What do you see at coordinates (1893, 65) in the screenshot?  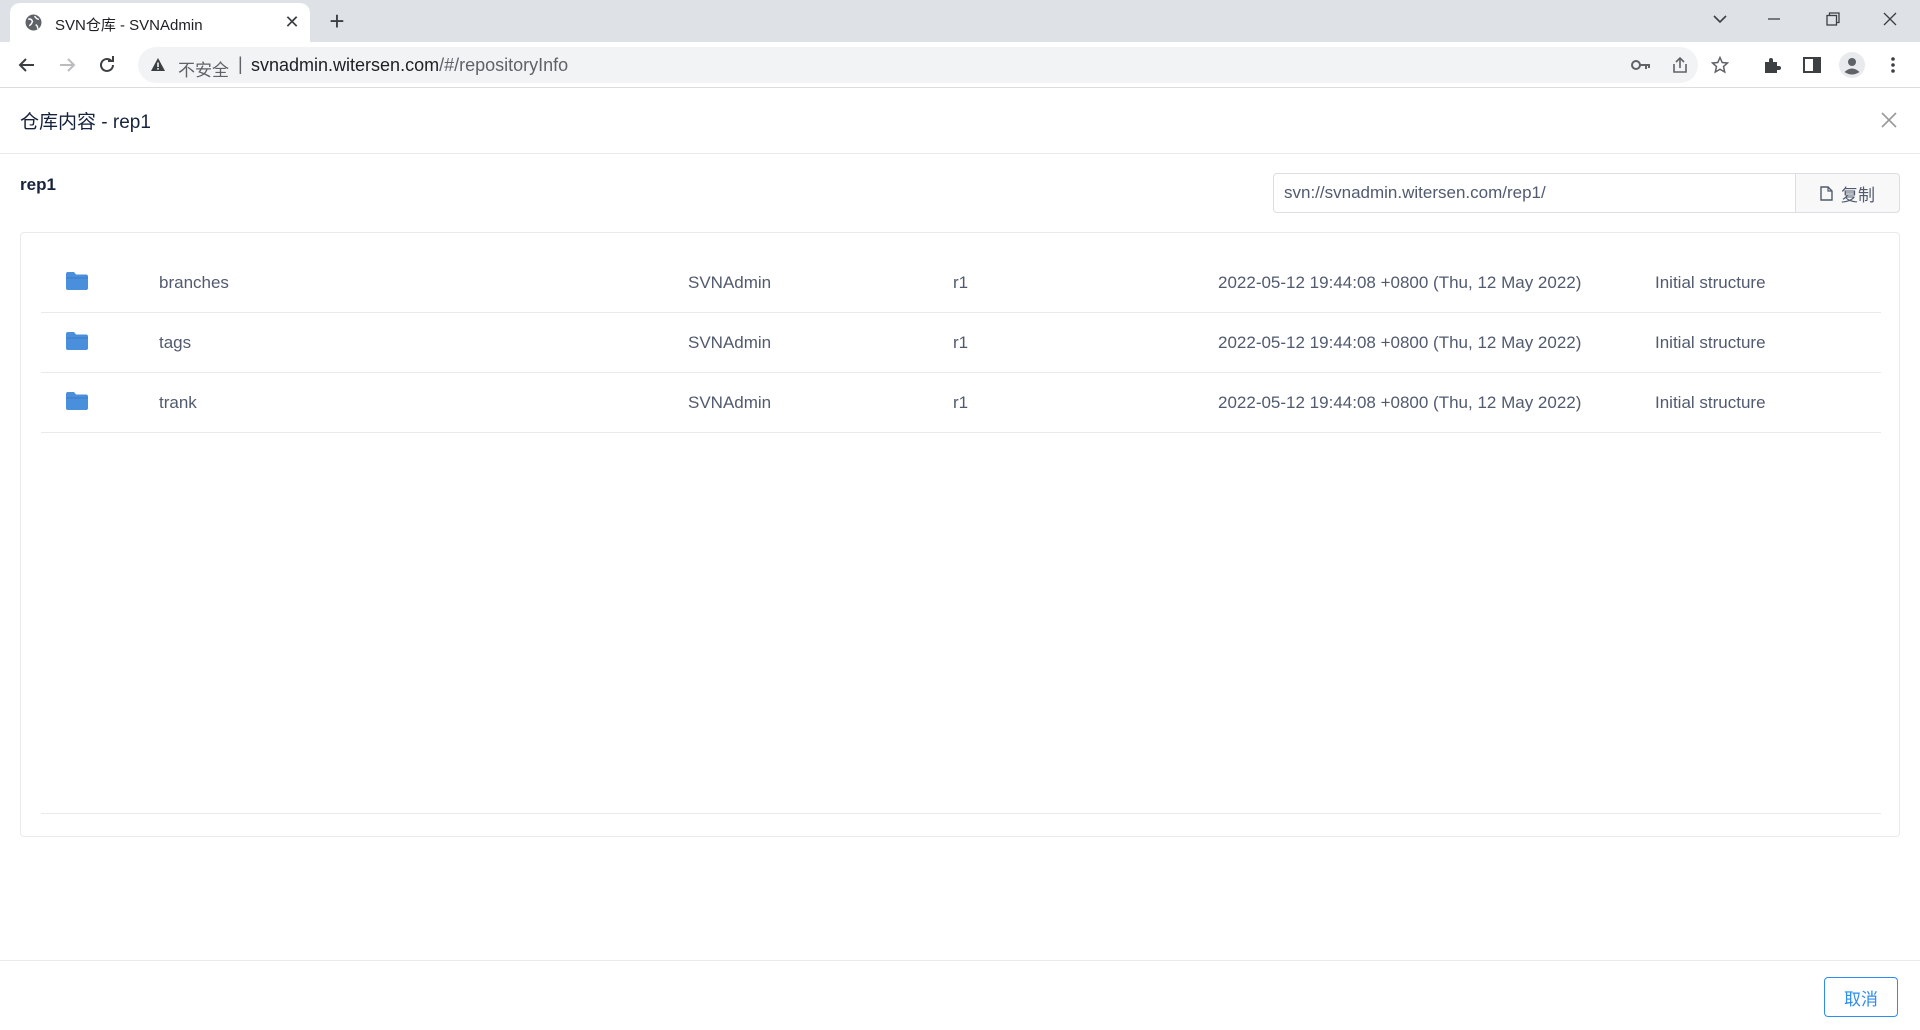 I see `browser-menu-icon` at bounding box center [1893, 65].